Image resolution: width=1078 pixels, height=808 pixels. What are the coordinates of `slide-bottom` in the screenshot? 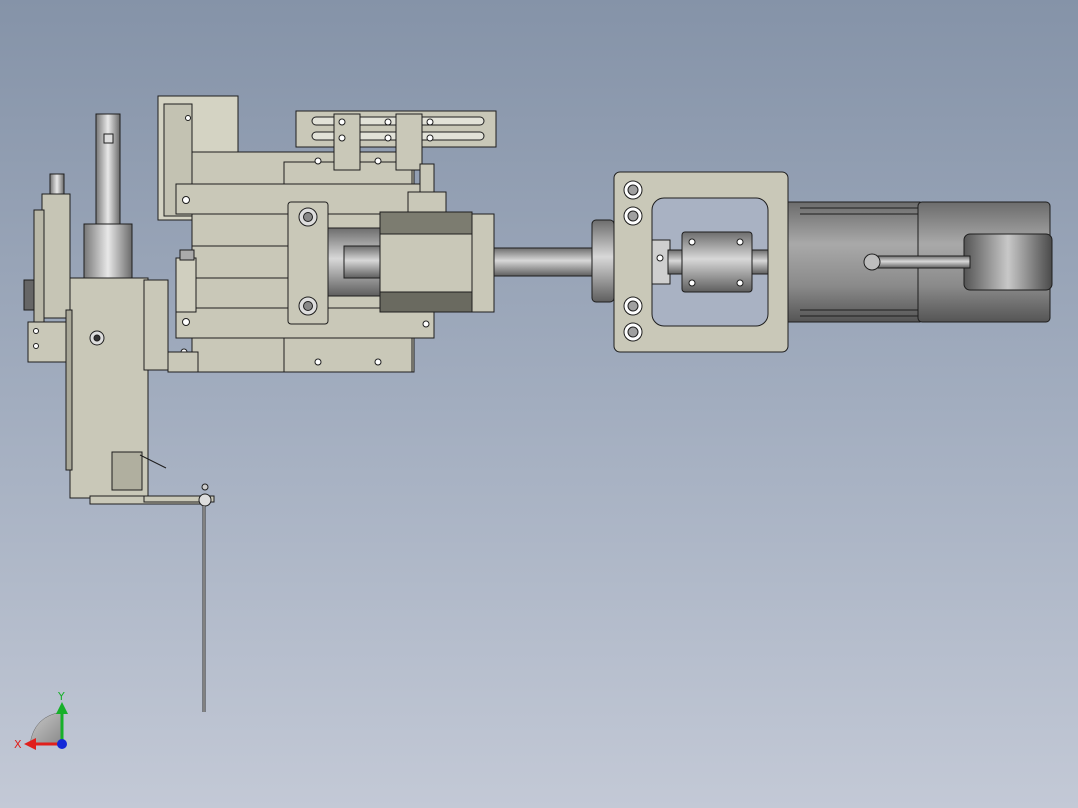 It's located at (348, 355).